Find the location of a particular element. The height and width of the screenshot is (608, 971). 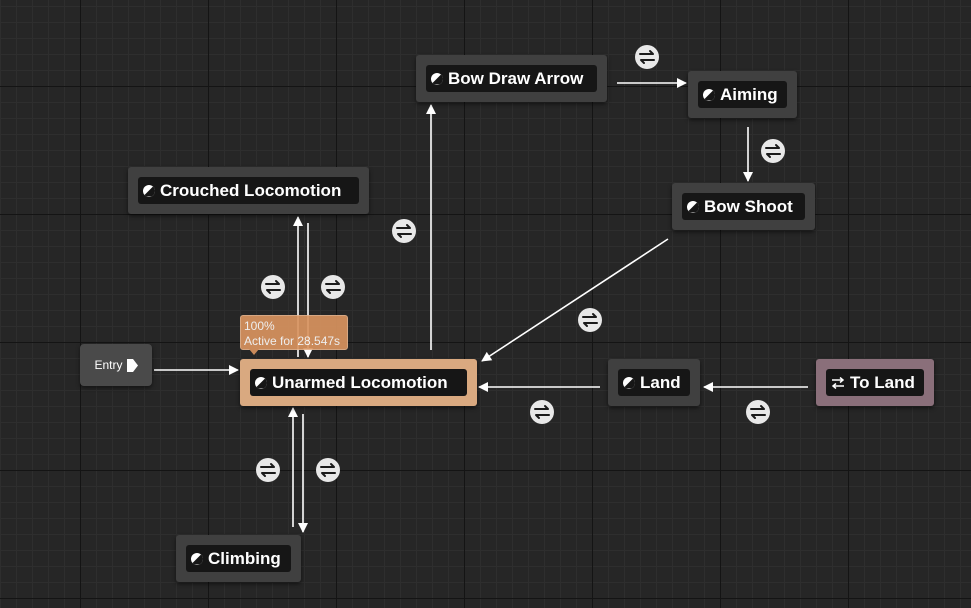

state-node-land: Land is located at coordinates (654, 382).